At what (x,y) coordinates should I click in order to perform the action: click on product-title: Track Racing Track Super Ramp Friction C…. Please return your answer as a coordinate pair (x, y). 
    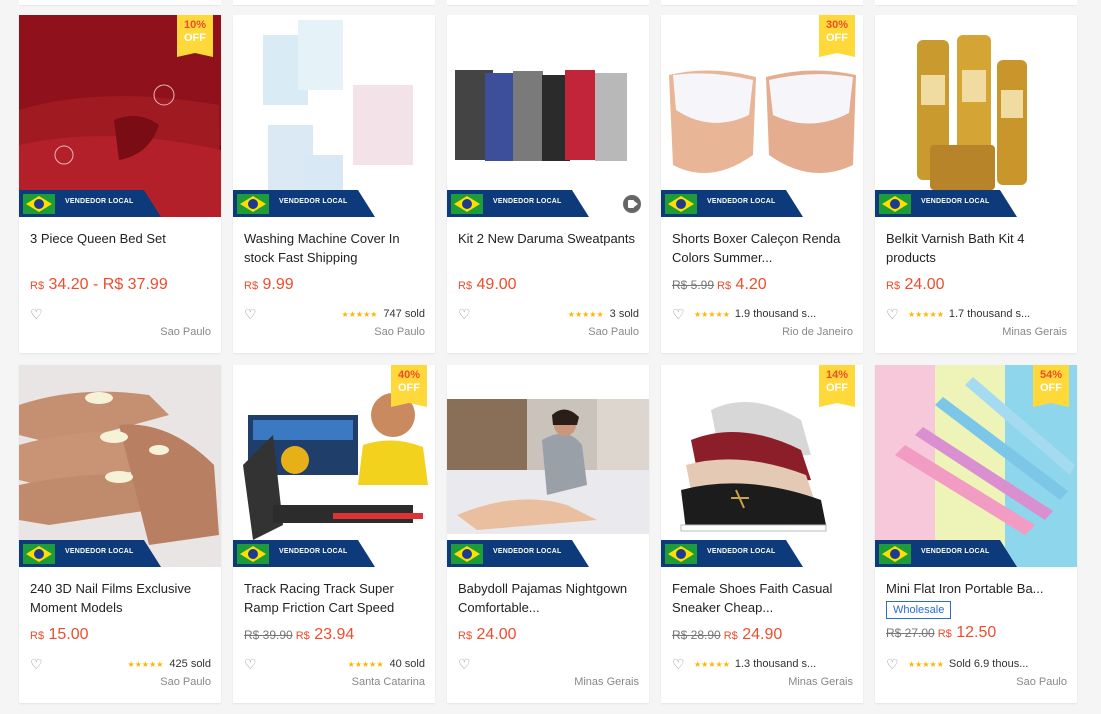
    Looking at the image, I should click on (334, 598).